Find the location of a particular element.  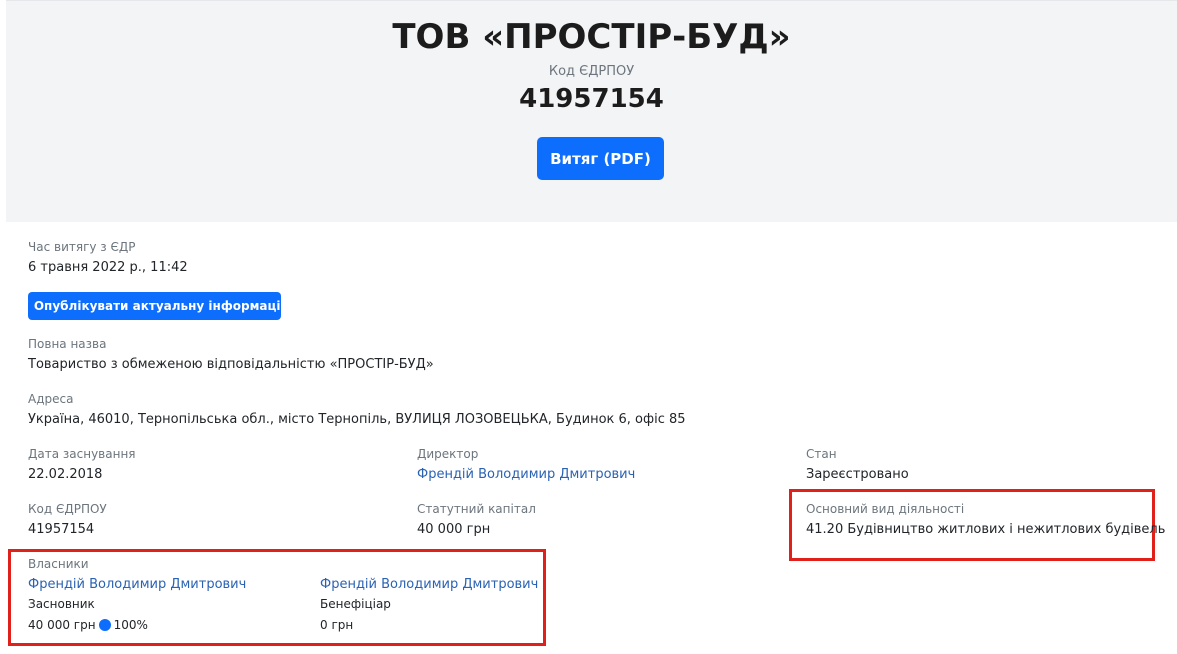

beneficiary-name-link: Френдій Володимир Дмитрович is located at coordinates (429, 584).